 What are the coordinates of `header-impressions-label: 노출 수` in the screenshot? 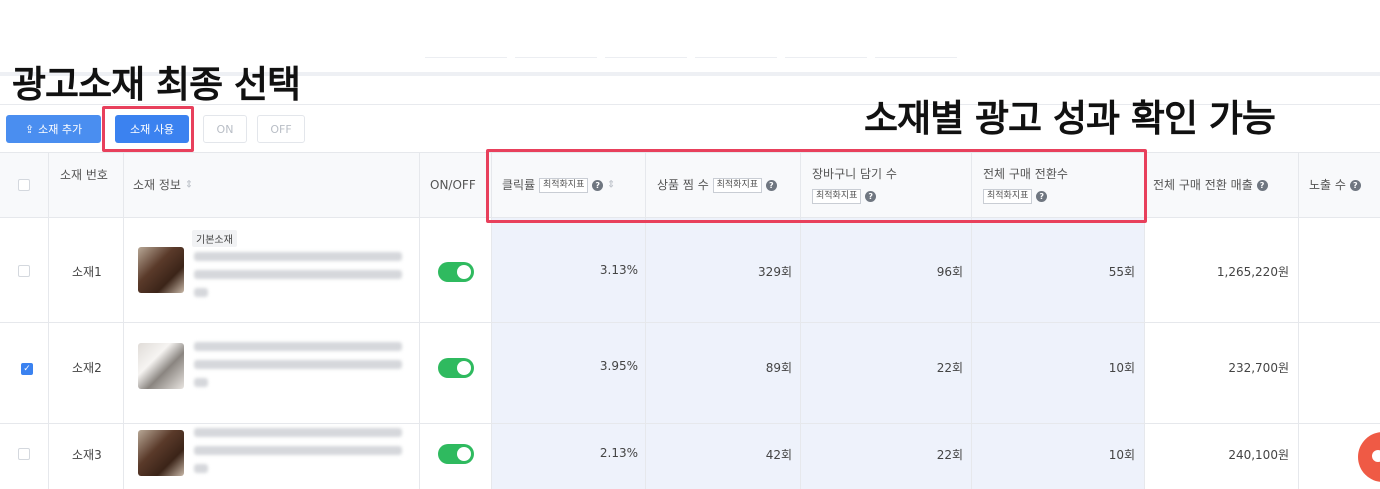 It's located at (1327, 185).